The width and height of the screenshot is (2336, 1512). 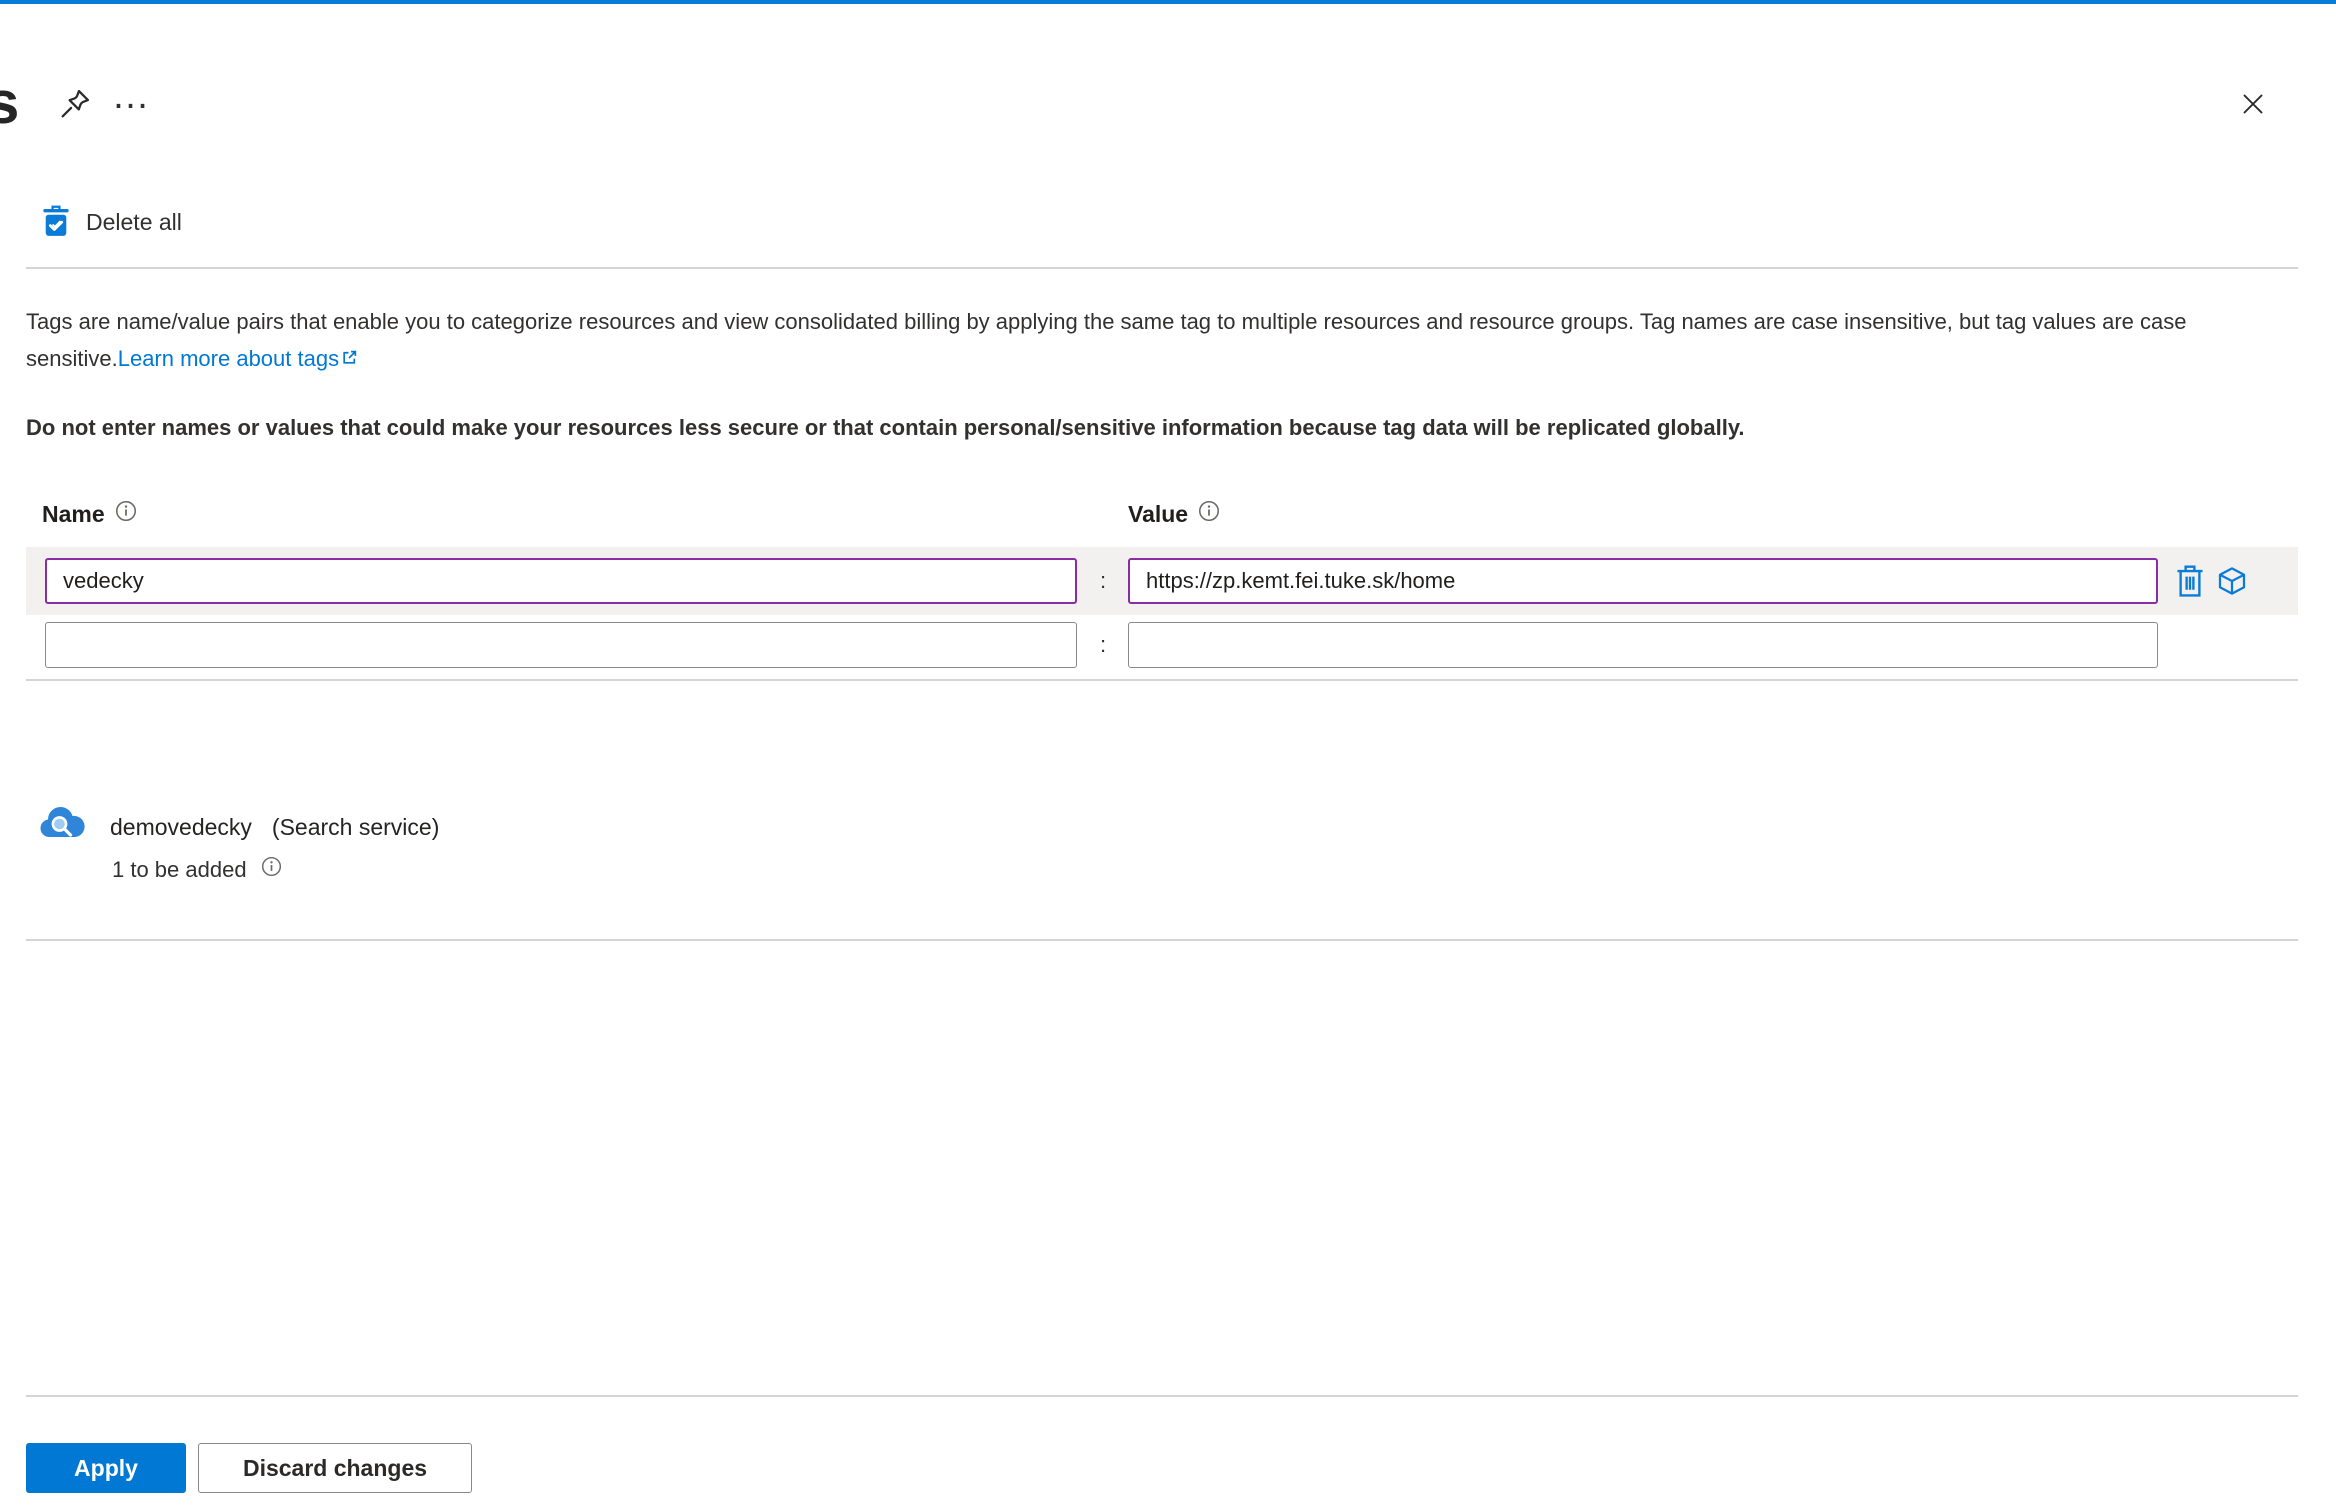 What do you see at coordinates (62, 826) in the screenshot?
I see `search-service-icon` at bounding box center [62, 826].